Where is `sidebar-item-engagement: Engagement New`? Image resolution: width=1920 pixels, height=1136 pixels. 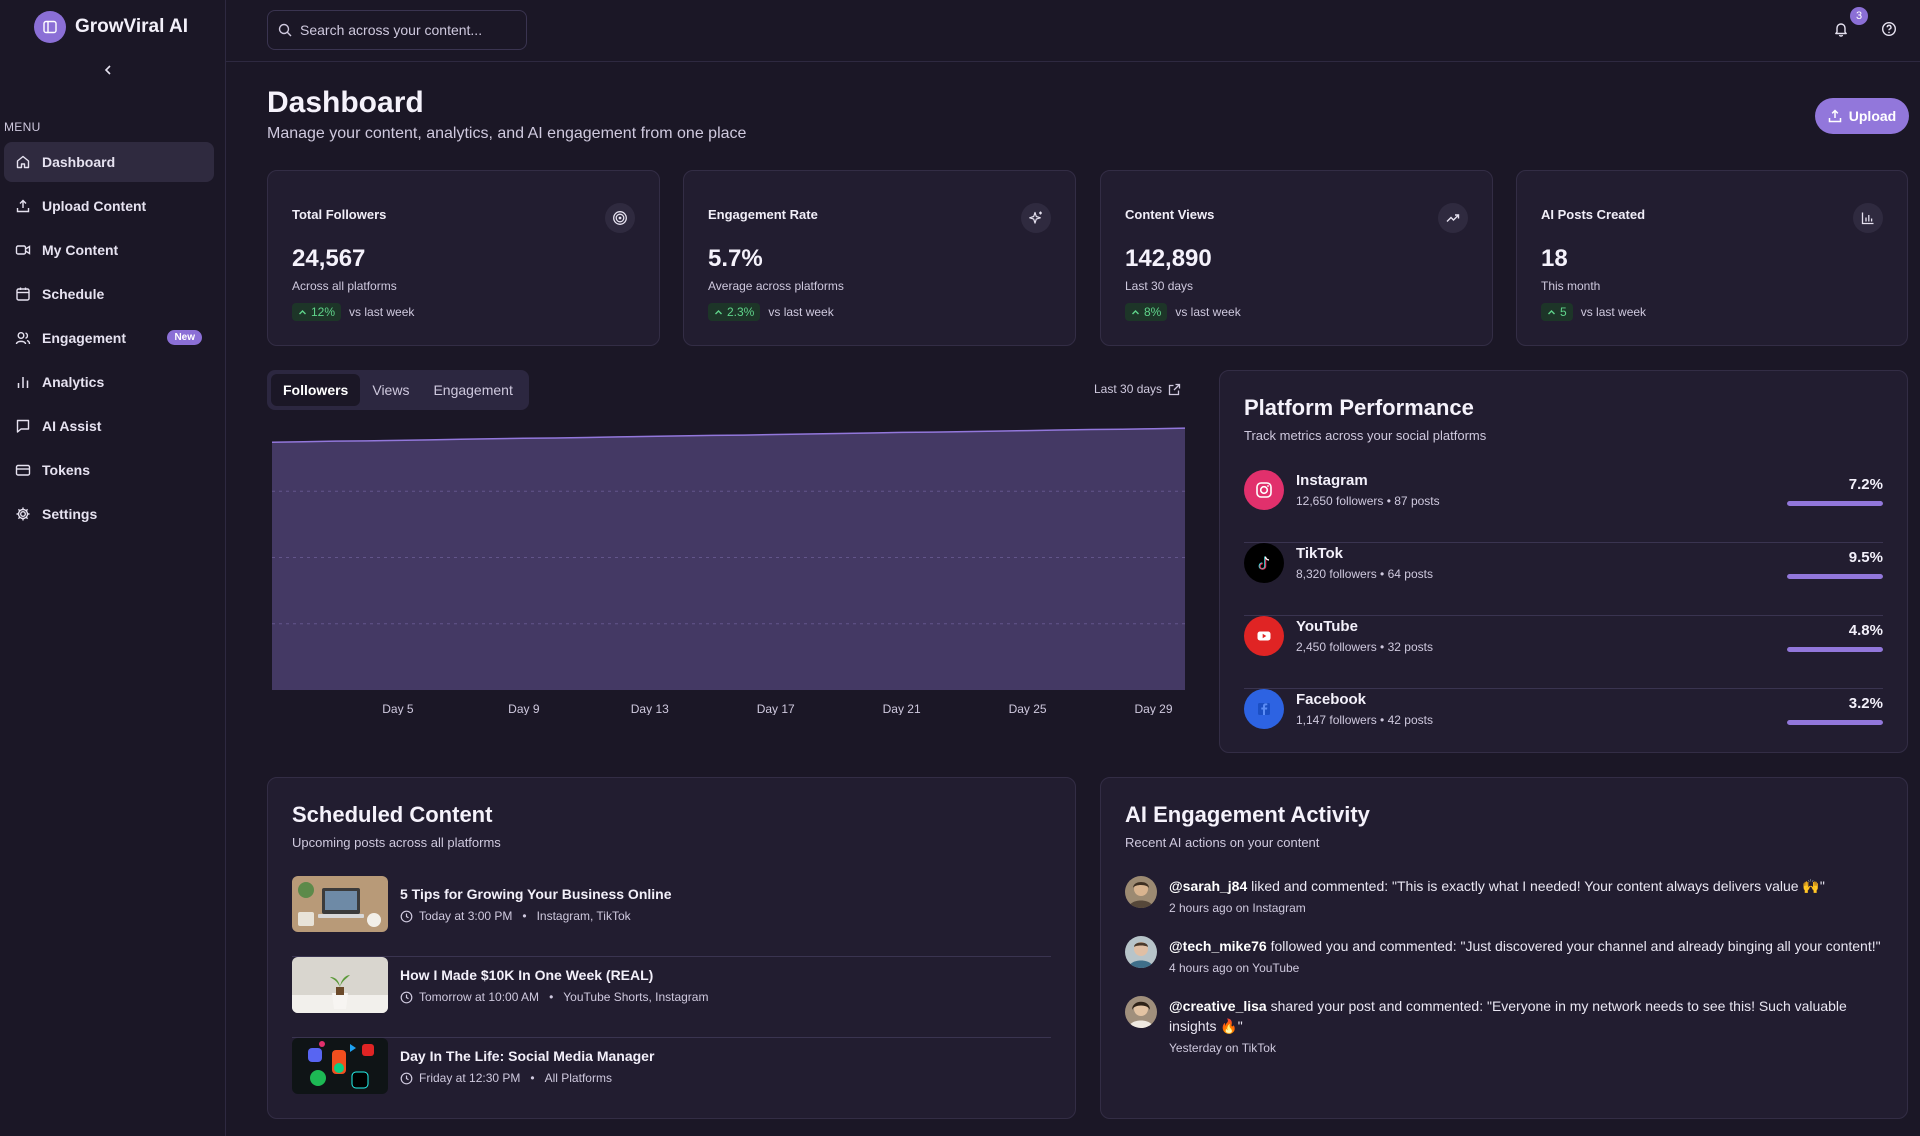
sidebar-item-engagement: Engagement New is located at coordinates (109, 338).